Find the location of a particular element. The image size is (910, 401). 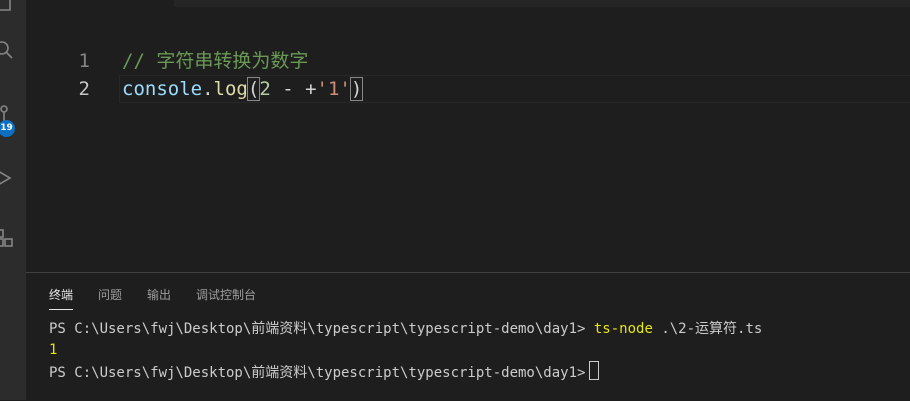

tab-output: 输出 is located at coordinates (159, 298).